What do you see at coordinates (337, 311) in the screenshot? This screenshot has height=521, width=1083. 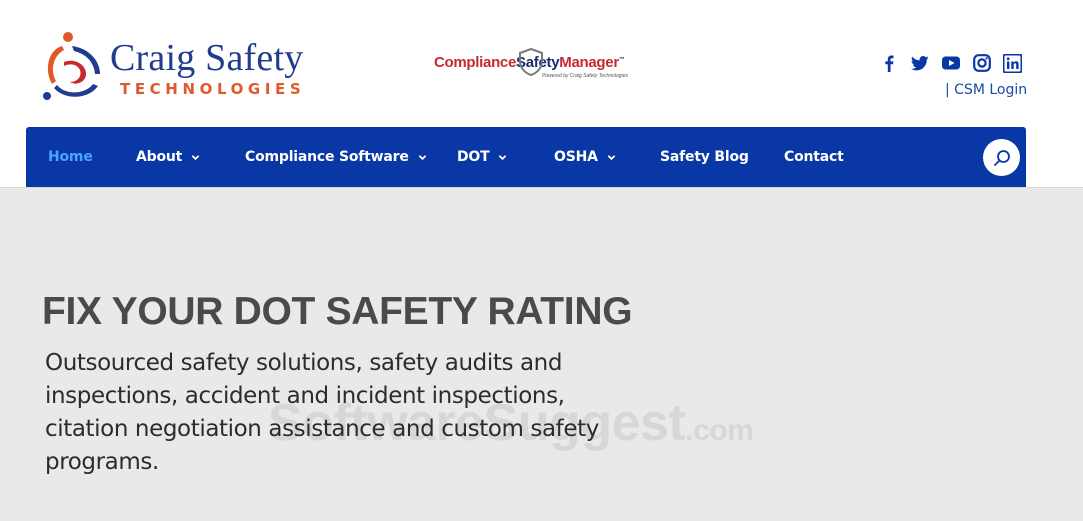 I see `hero-title: FIX YOUR DOT SAFETY RATING` at bounding box center [337, 311].